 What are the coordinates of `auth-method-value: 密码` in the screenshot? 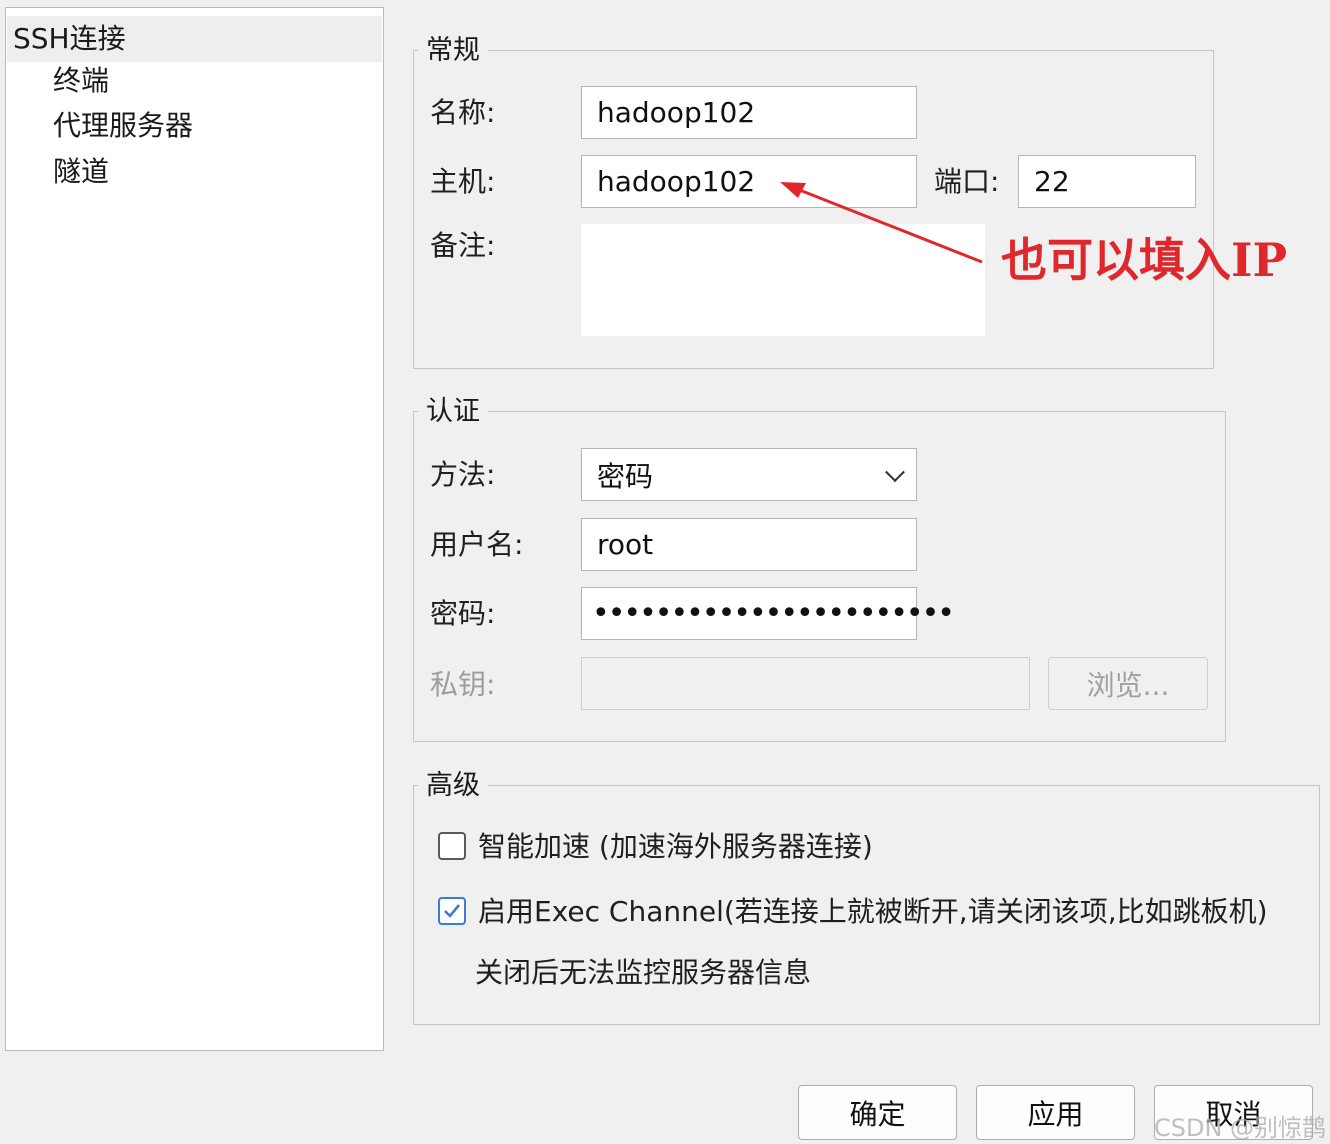 It's located at (625, 476).